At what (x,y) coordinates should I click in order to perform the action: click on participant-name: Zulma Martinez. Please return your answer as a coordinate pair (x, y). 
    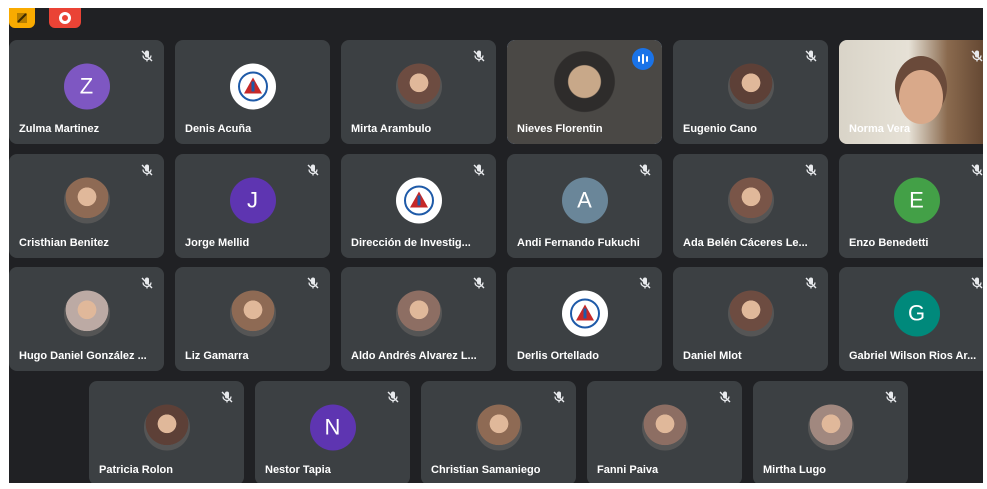
    Looking at the image, I should click on (59, 129).